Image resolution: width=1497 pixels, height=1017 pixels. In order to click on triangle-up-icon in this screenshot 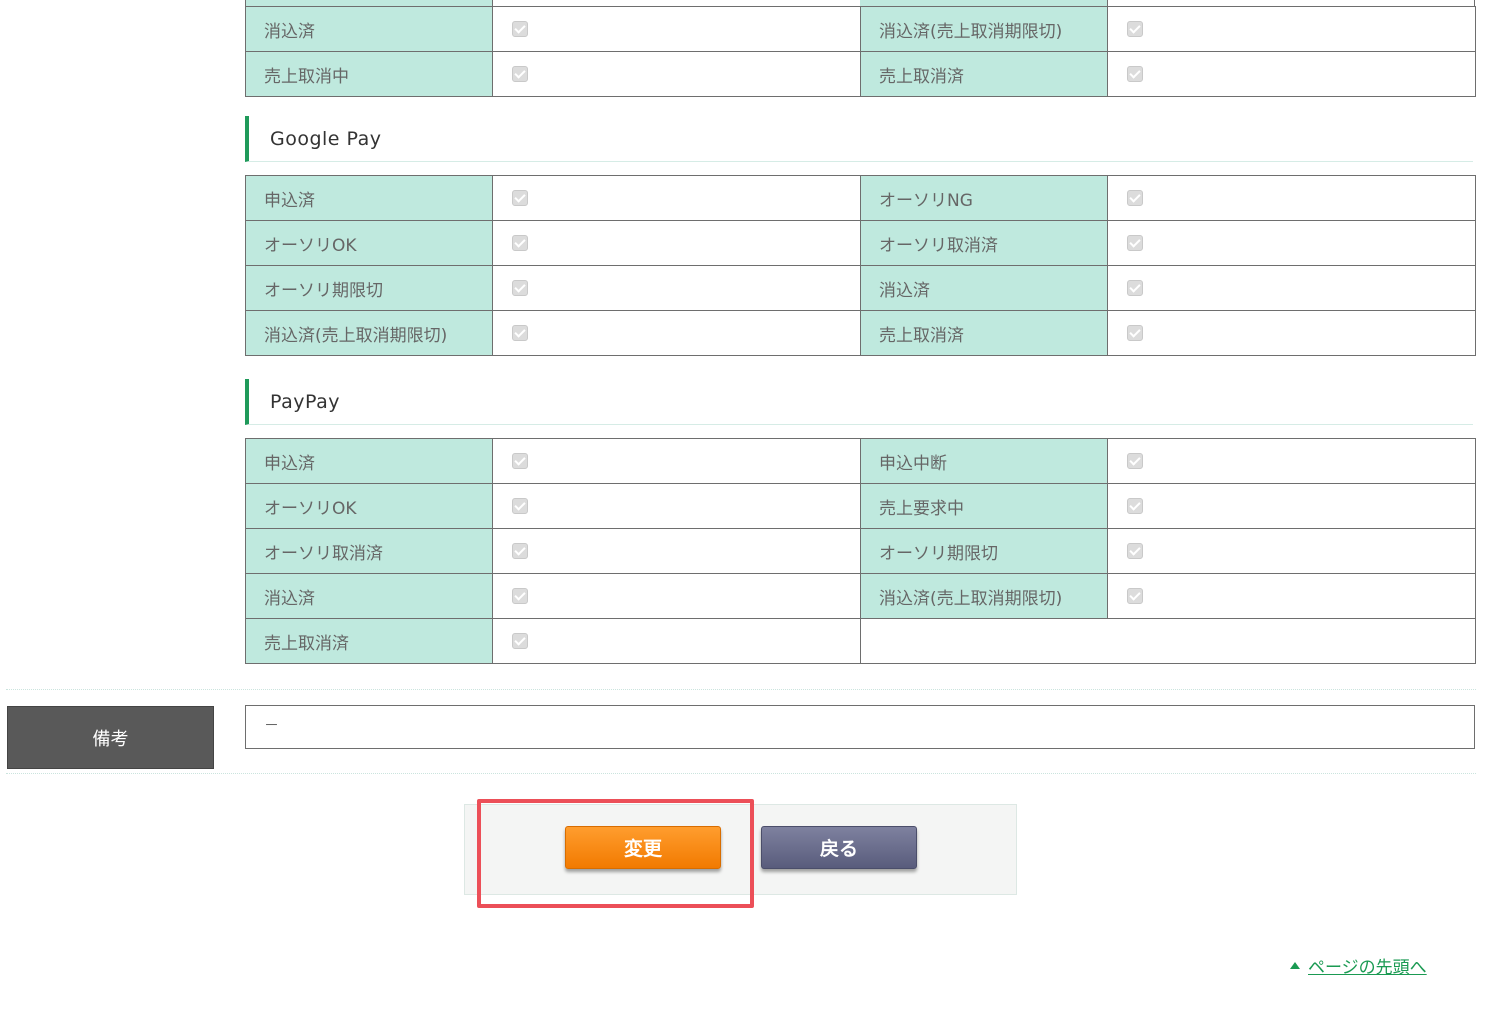, I will do `click(1295, 965)`.